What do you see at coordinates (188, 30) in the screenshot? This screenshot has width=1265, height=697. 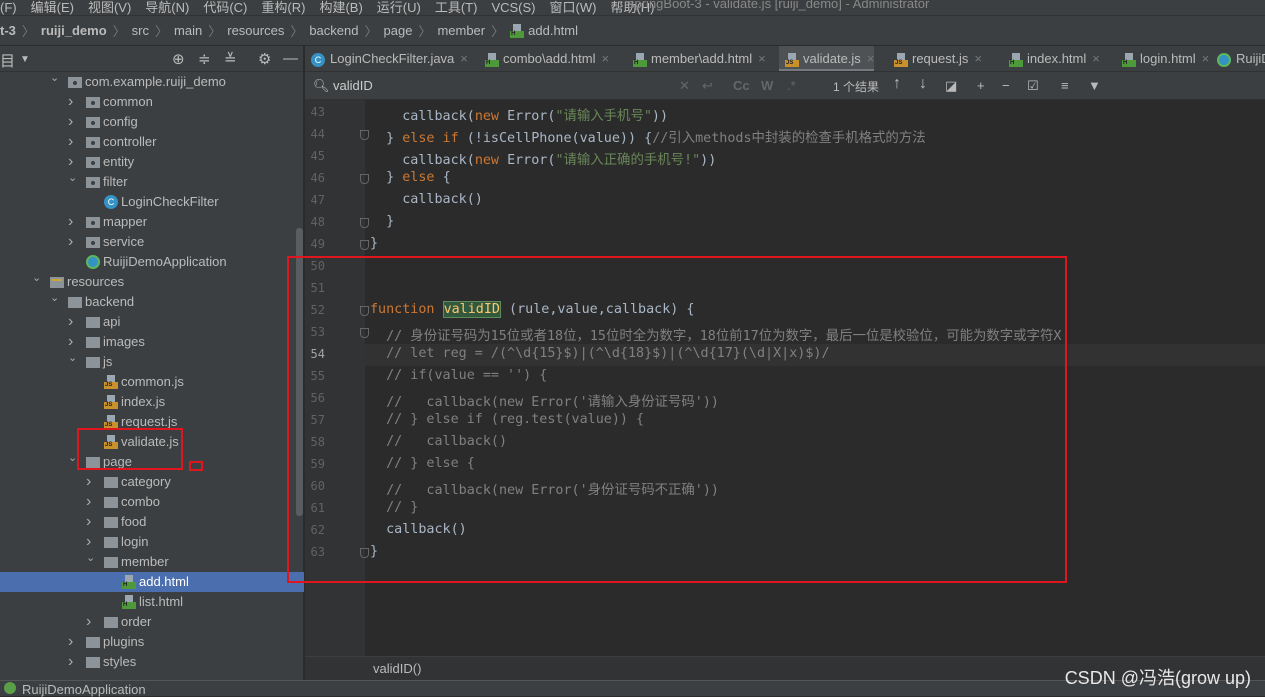 I see `breadcrumb-item: main` at bounding box center [188, 30].